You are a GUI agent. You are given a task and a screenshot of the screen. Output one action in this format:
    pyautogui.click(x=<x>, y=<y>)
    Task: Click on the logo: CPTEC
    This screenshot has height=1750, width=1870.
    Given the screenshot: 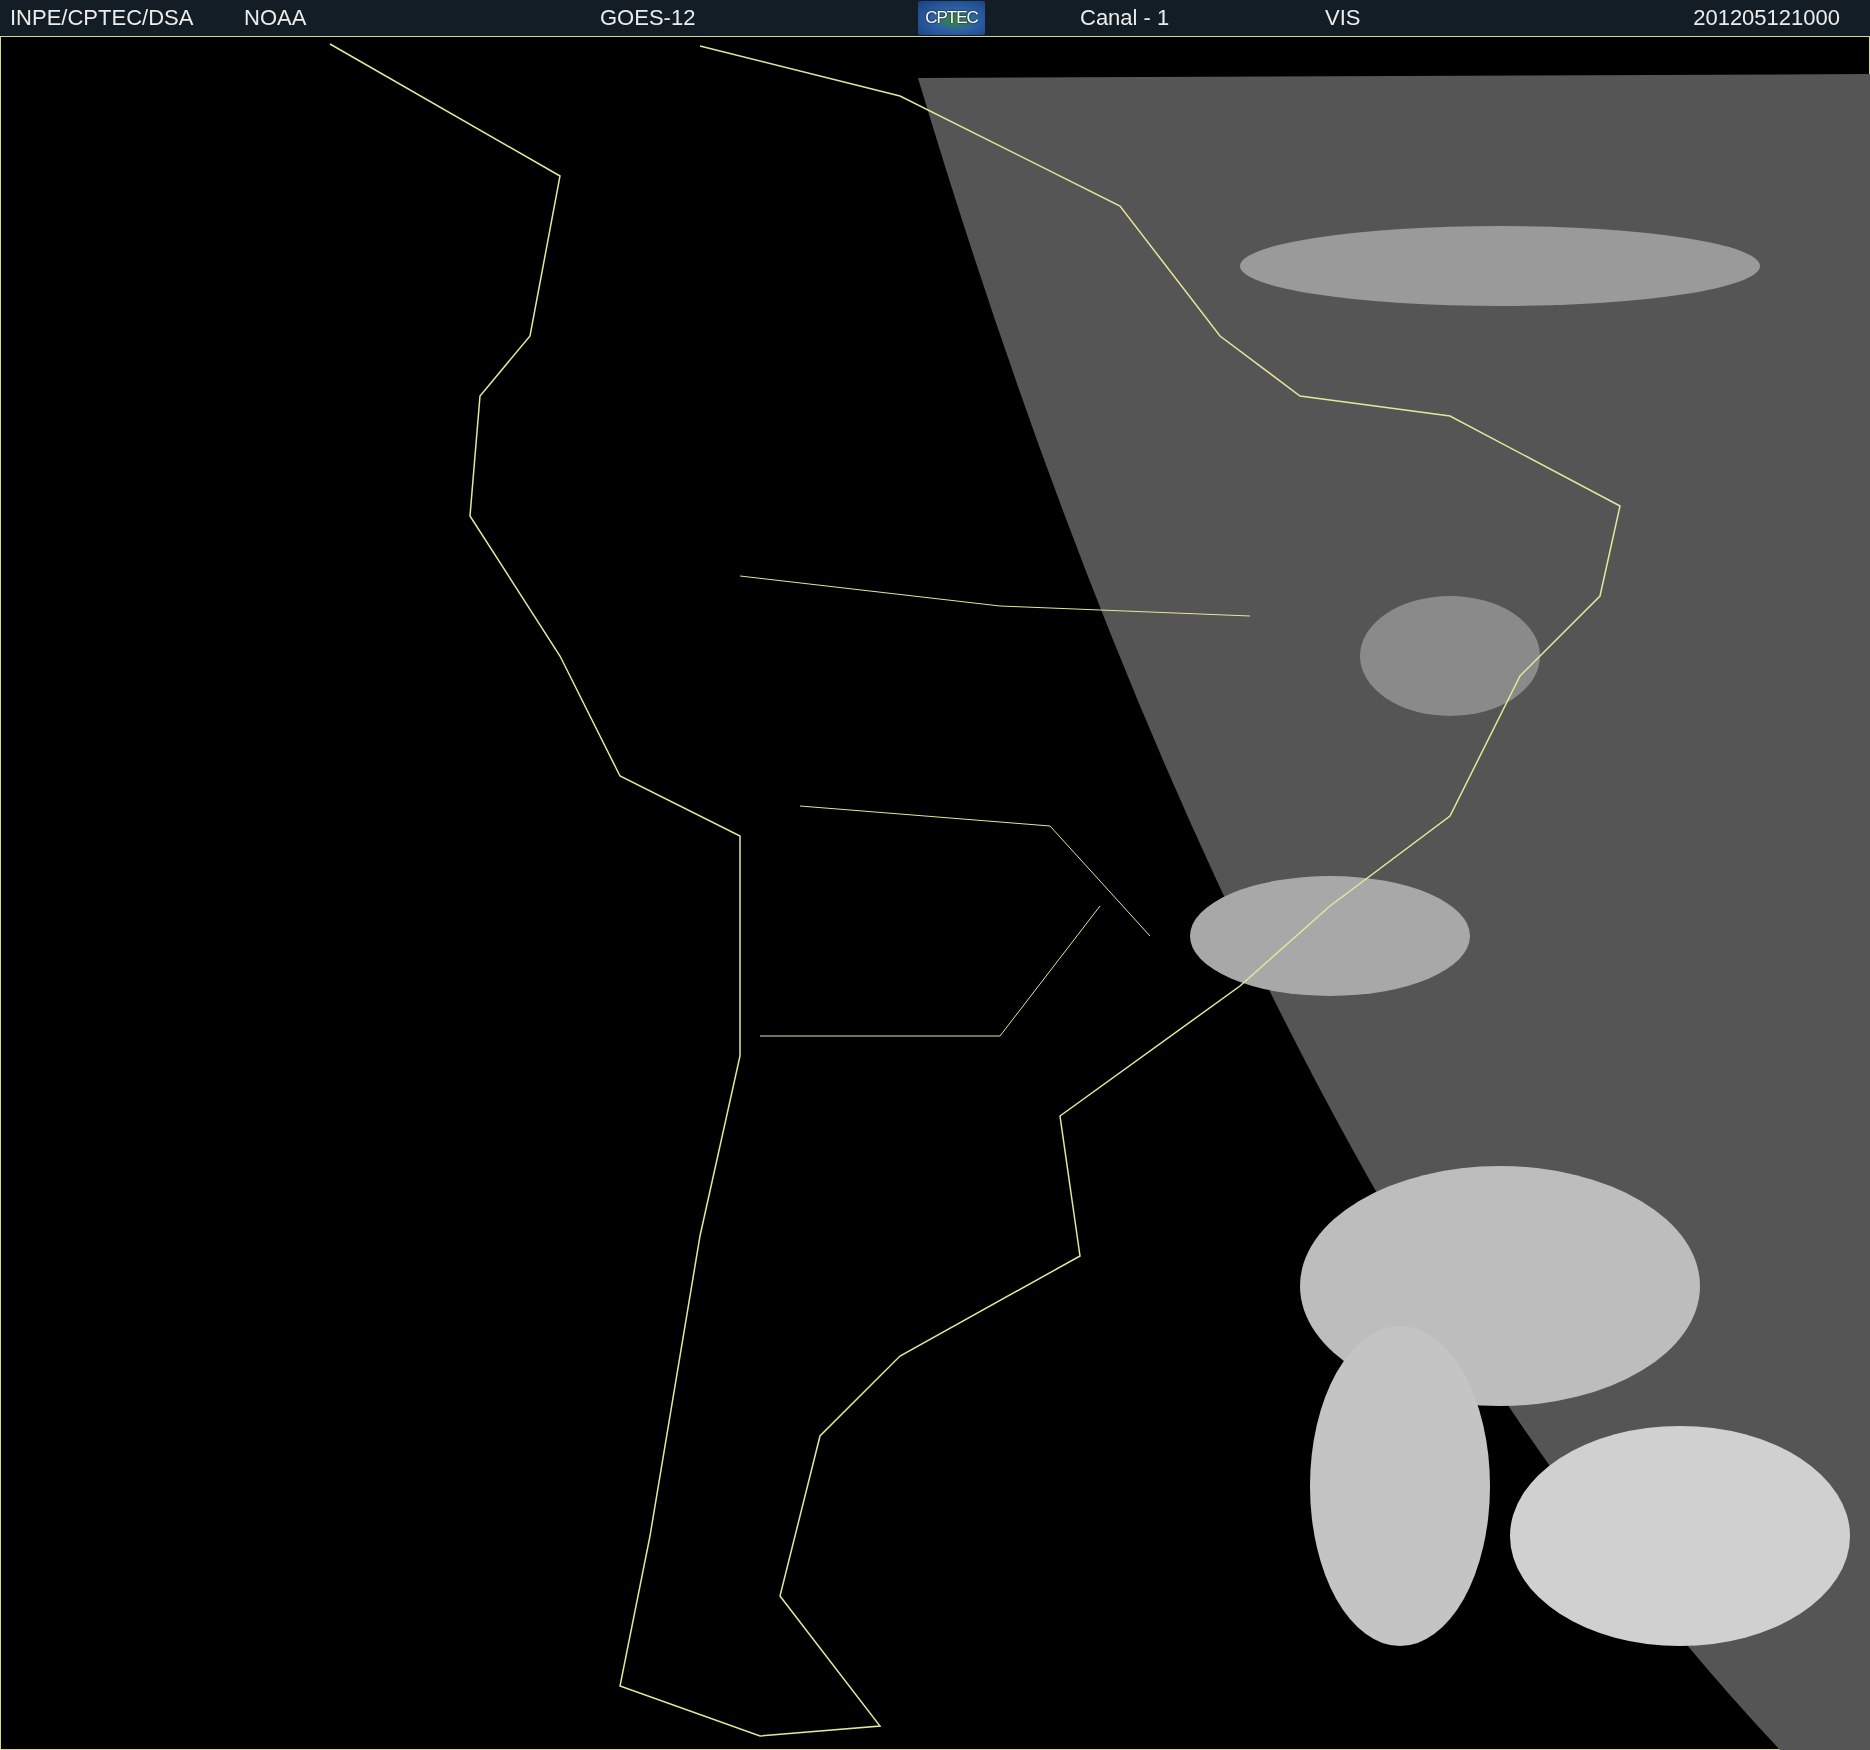 What is the action you would take?
    pyautogui.click(x=951, y=18)
    